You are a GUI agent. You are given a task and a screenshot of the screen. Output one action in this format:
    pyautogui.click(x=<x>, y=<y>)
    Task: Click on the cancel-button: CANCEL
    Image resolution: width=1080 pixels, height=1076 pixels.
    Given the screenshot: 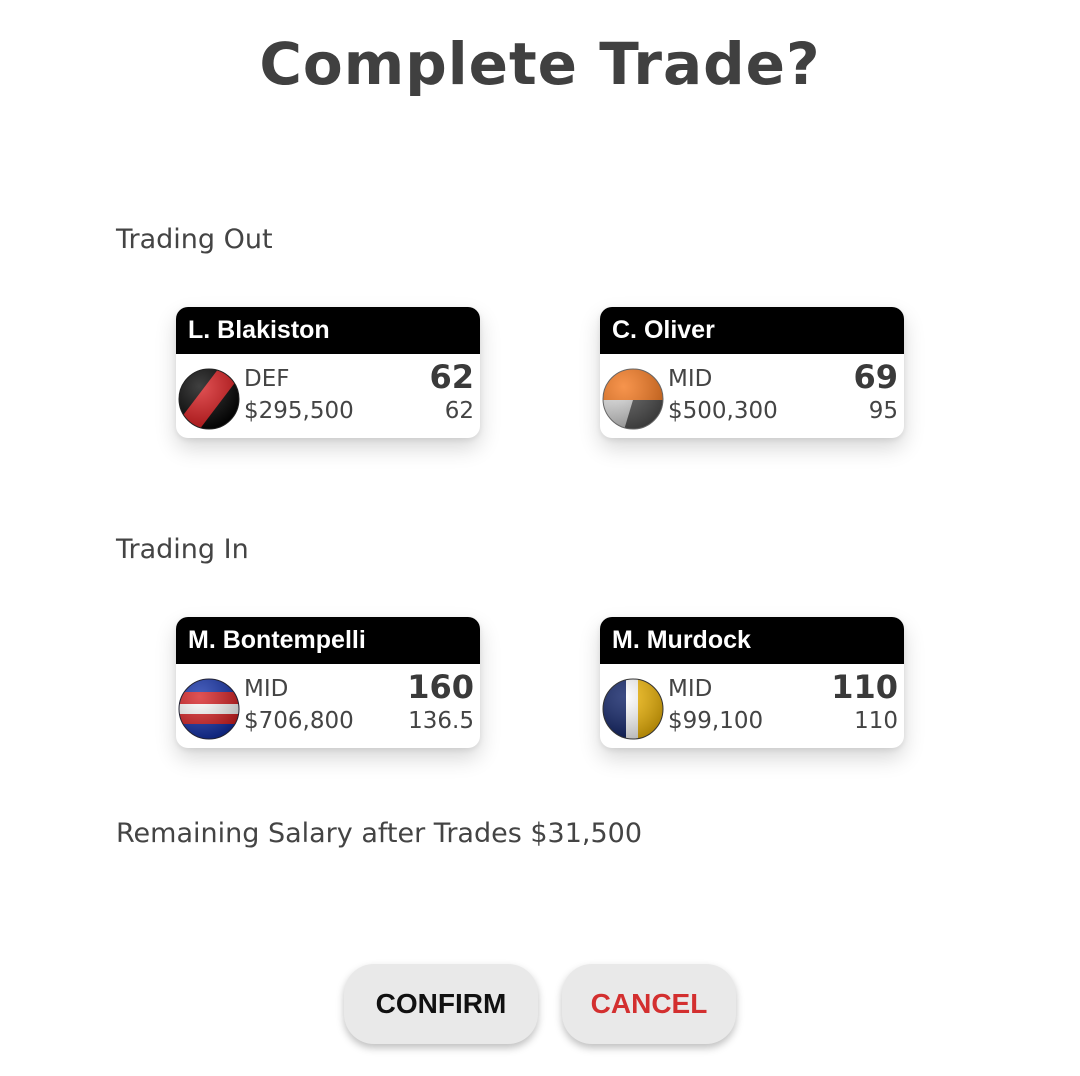 What is the action you would take?
    pyautogui.click(x=649, y=1004)
    